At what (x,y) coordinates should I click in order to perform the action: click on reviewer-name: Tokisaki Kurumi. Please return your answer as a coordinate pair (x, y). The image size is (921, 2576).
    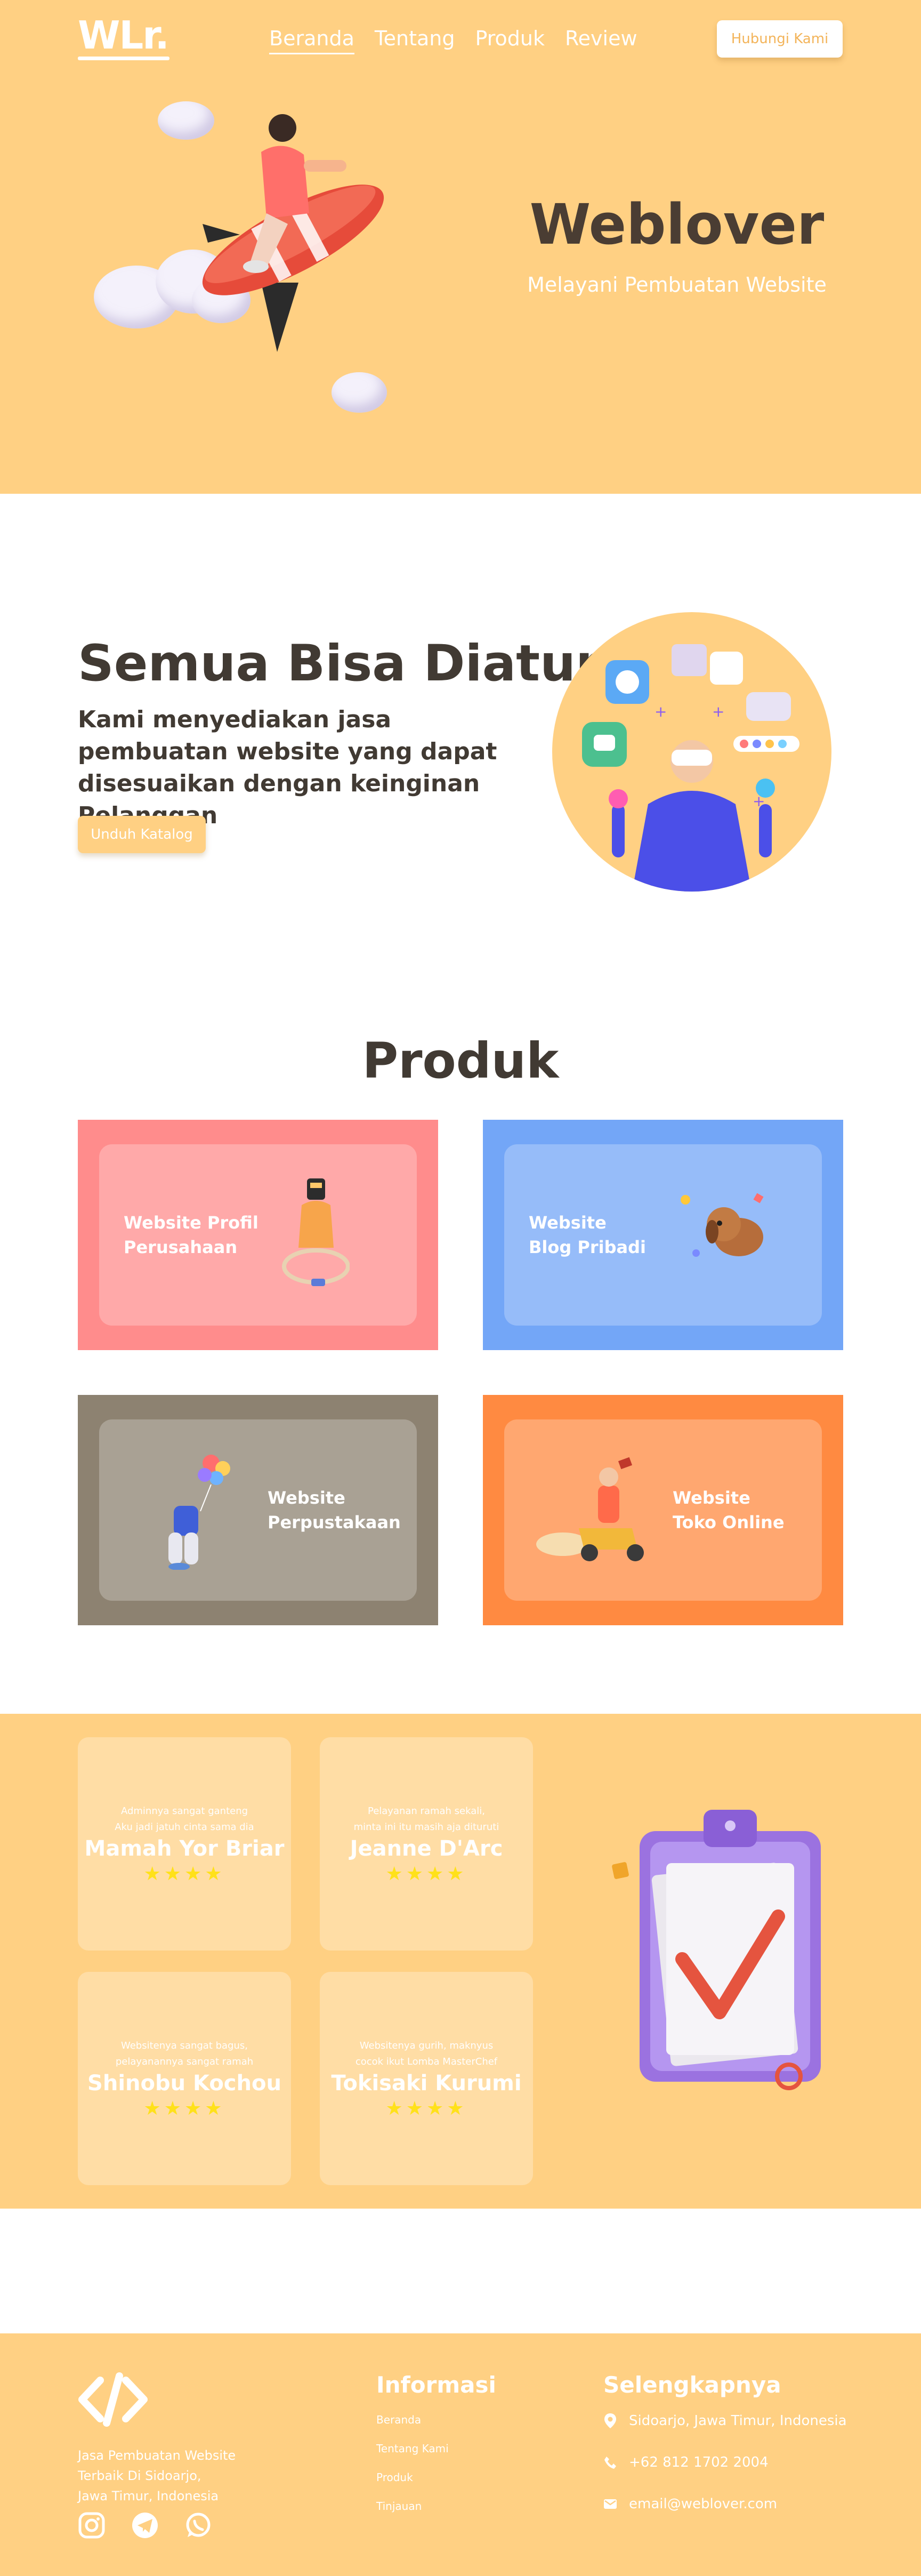
    Looking at the image, I should click on (427, 2084).